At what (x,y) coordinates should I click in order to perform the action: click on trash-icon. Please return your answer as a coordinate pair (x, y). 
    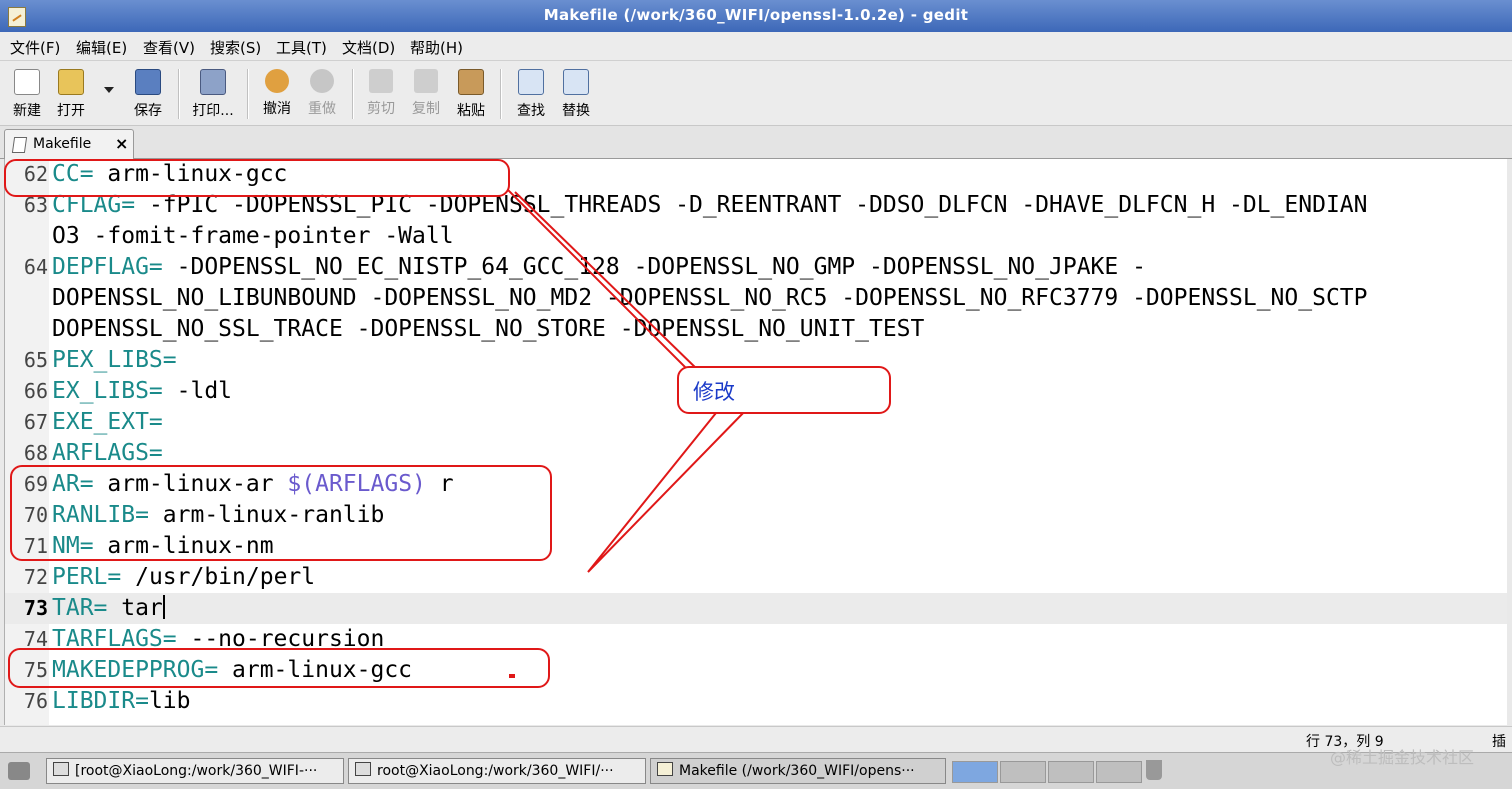
    Looking at the image, I should click on (1154, 770).